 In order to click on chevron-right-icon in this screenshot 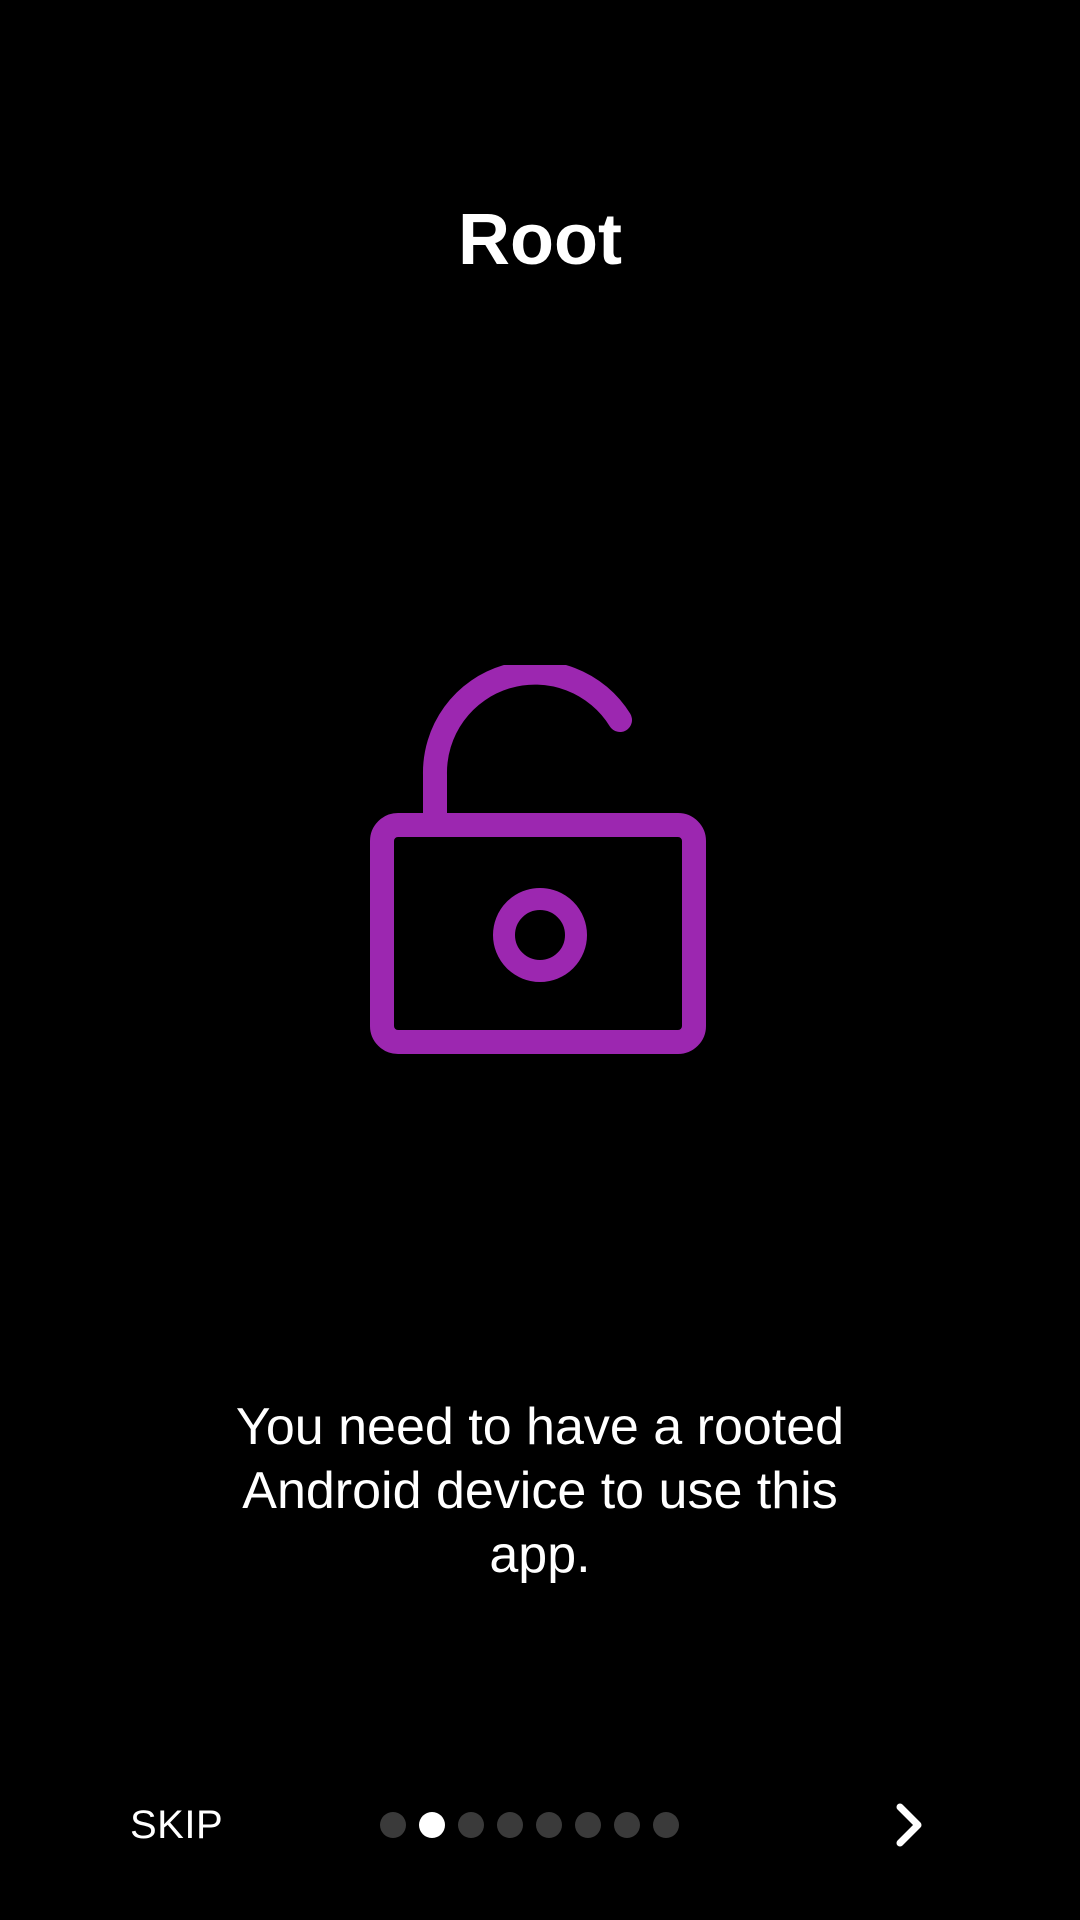, I will do `click(909, 1825)`.